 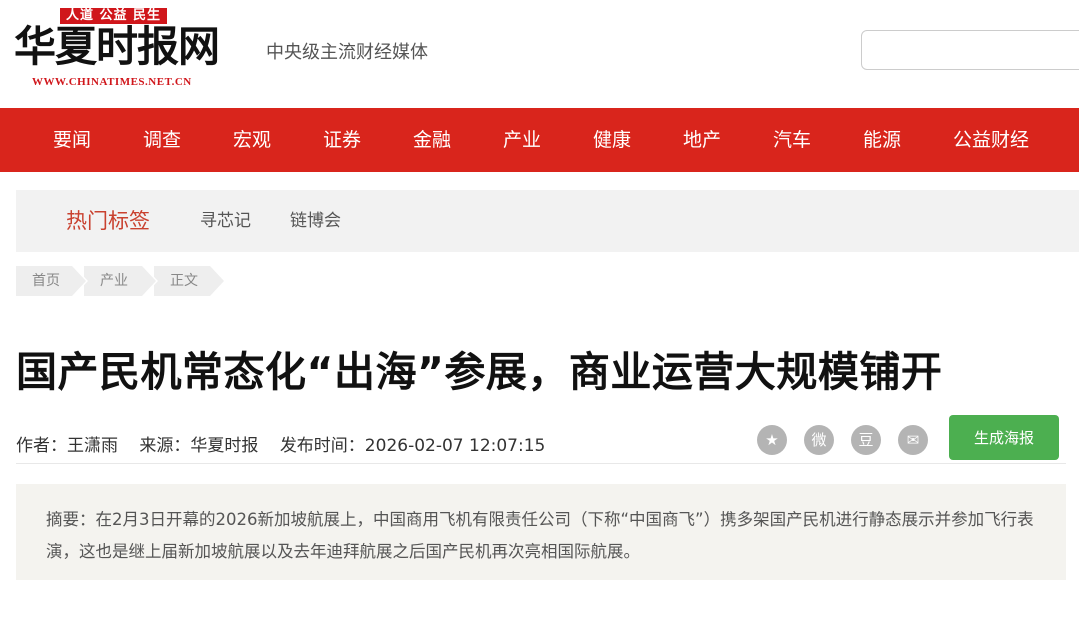 What do you see at coordinates (866, 440) in the screenshot?
I see `douban-icon: 豆` at bounding box center [866, 440].